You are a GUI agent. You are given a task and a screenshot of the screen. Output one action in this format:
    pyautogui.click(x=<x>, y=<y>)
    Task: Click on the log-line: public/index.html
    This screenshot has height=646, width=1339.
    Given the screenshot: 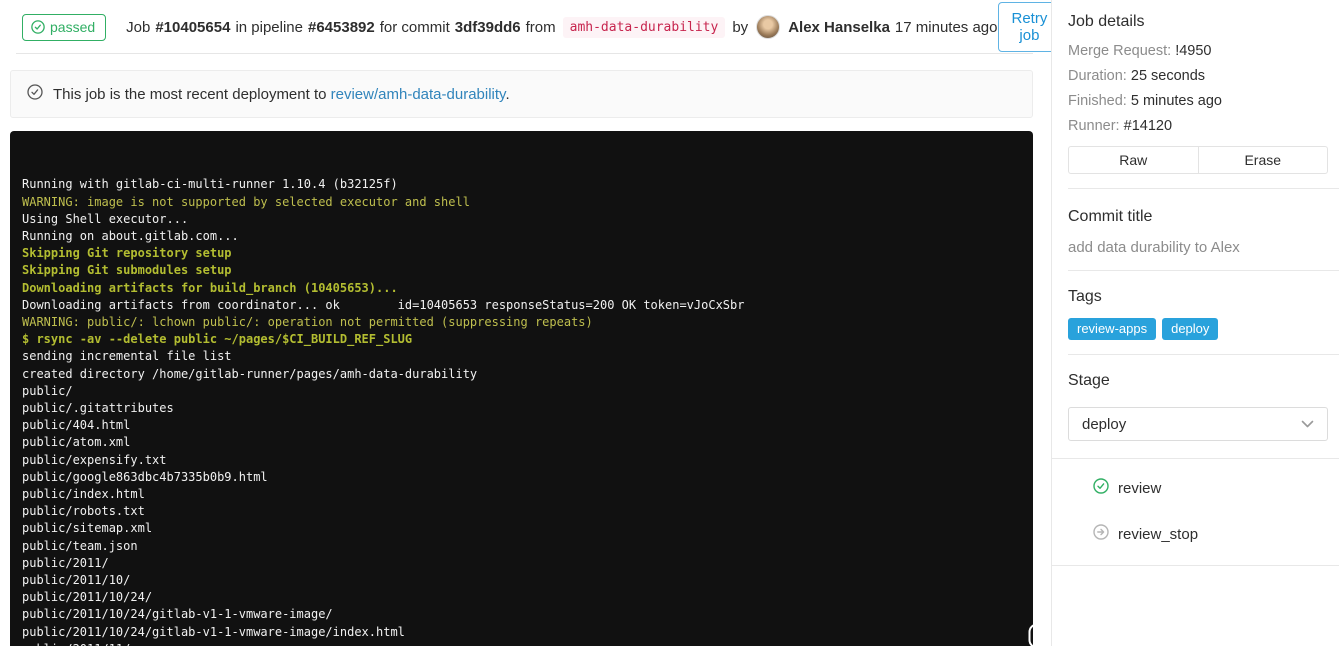 What is the action you would take?
    pyautogui.click(x=83, y=494)
    